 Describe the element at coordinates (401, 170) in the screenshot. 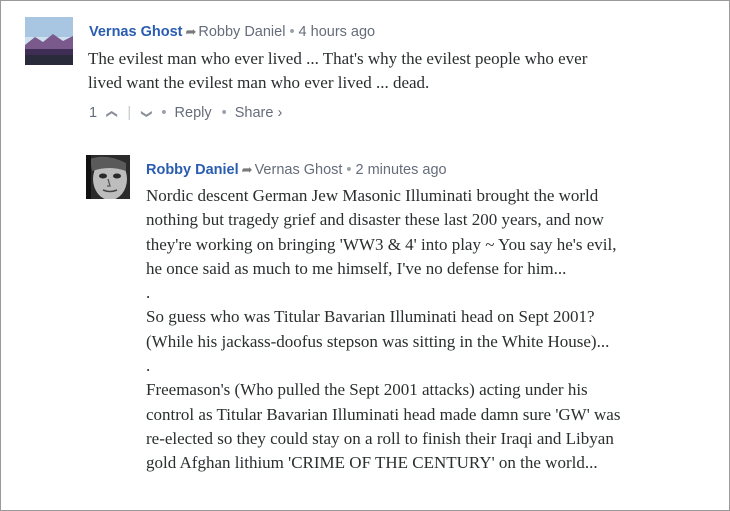

I see `comment-timestamp: 2 minutes ago` at that location.